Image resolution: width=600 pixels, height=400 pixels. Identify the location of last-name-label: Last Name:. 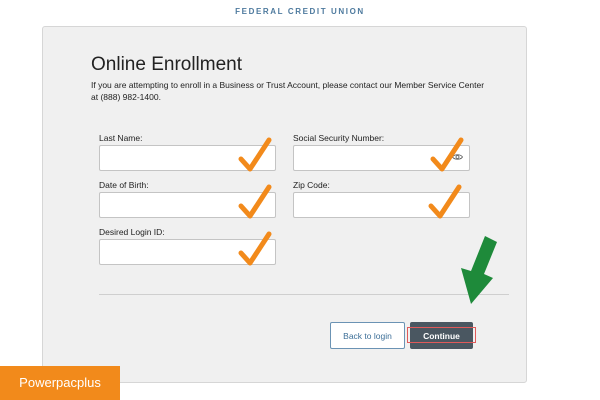
(121, 138).